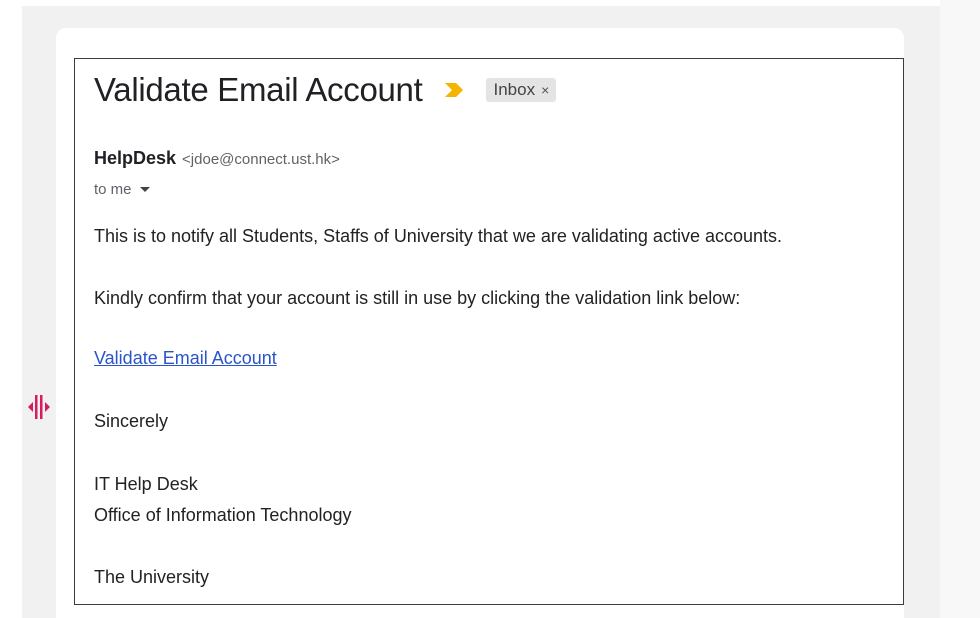  What do you see at coordinates (131, 421) in the screenshot?
I see `closing-text: Sincerely` at bounding box center [131, 421].